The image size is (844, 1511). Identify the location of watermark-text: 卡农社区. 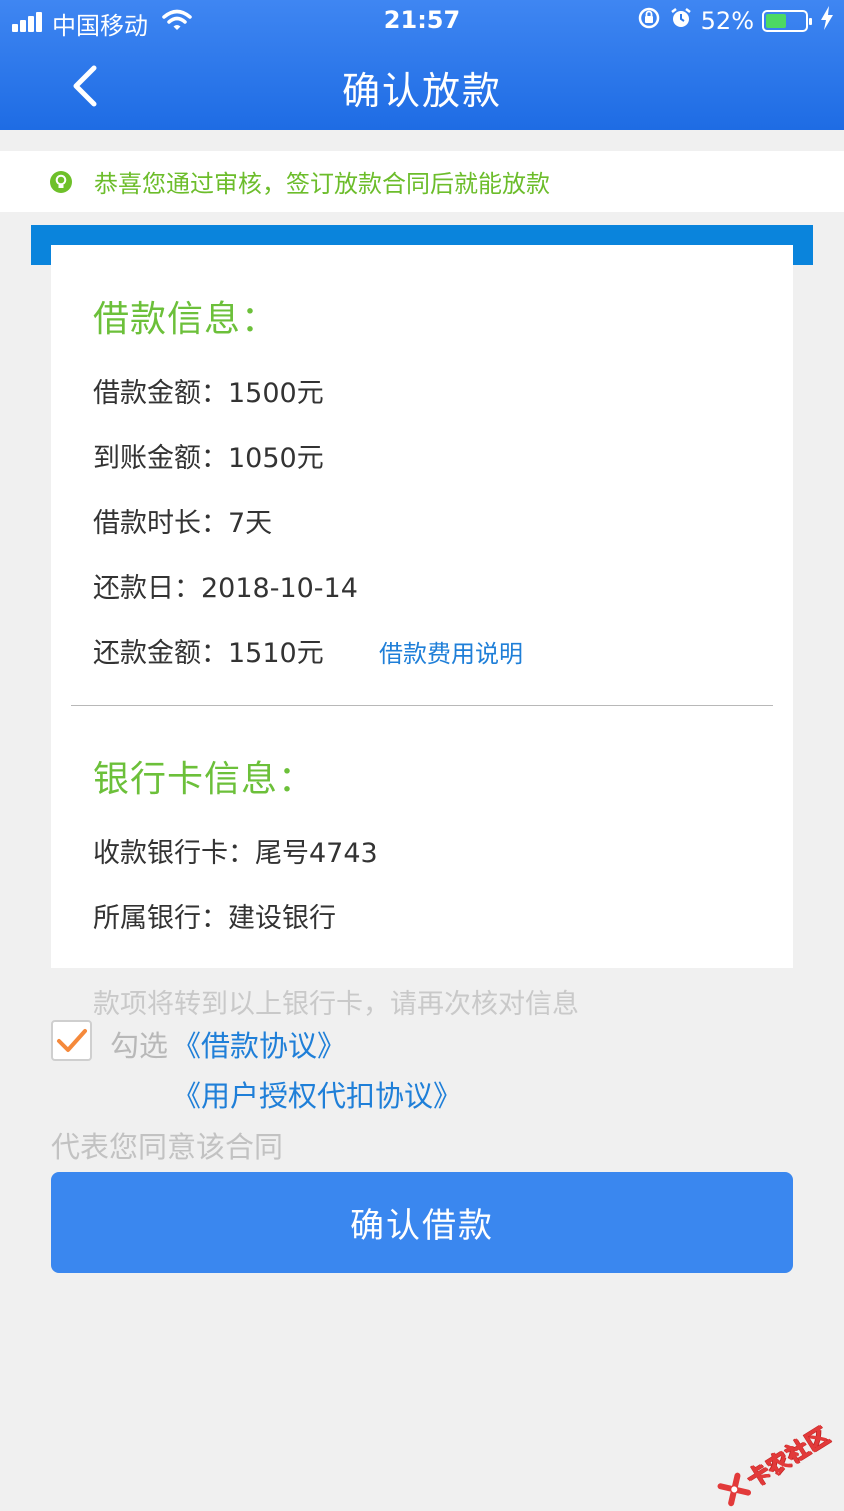
(789, 1458).